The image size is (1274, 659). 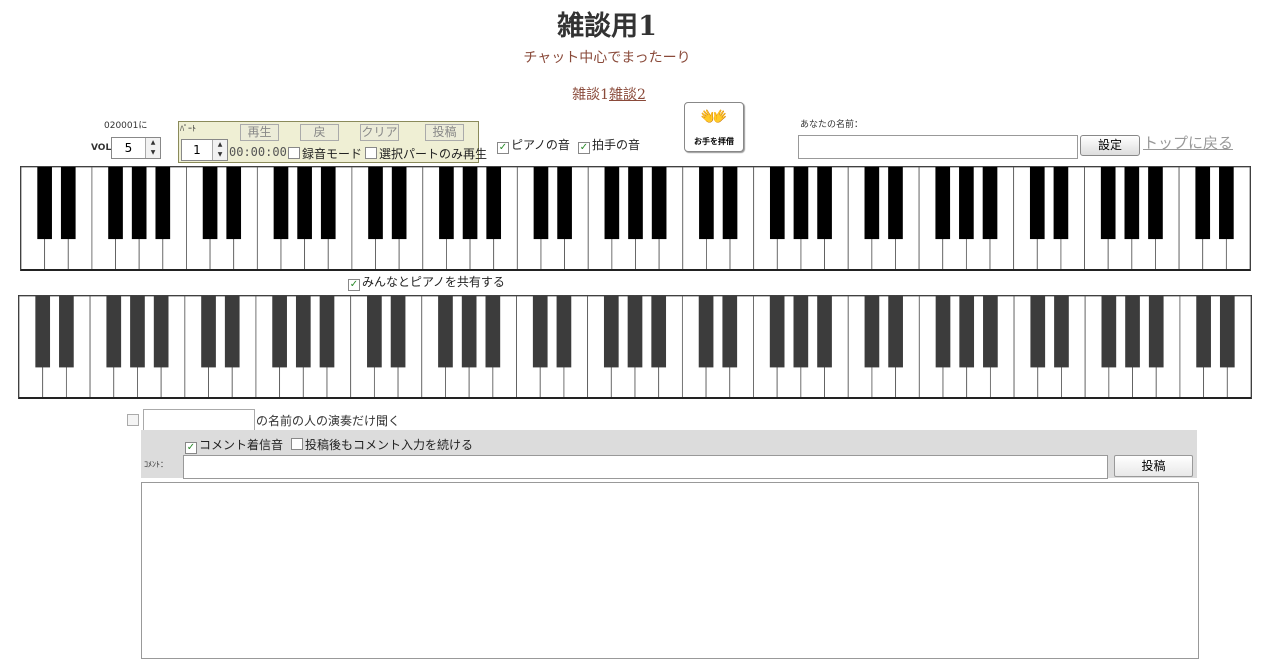 I want to click on share-piano-check: ✓ みんなとピアノを共有する, so click(x=426, y=282).